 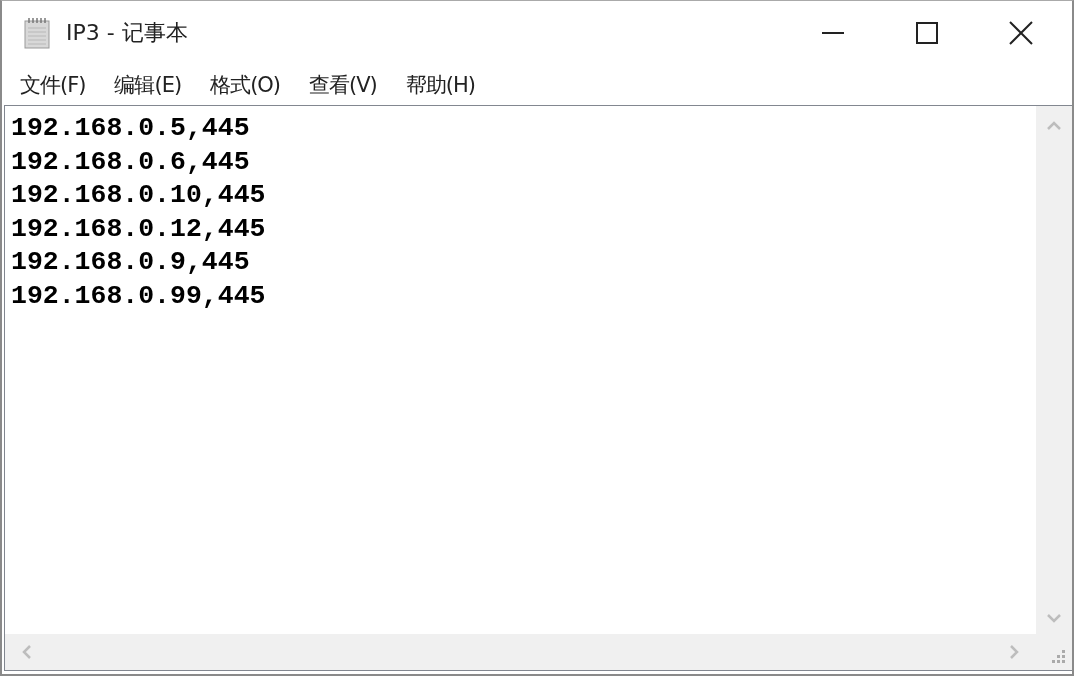 What do you see at coordinates (440, 85) in the screenshot?
I see `menu-item: 帮助(H)` at bounding box center [440, 85].